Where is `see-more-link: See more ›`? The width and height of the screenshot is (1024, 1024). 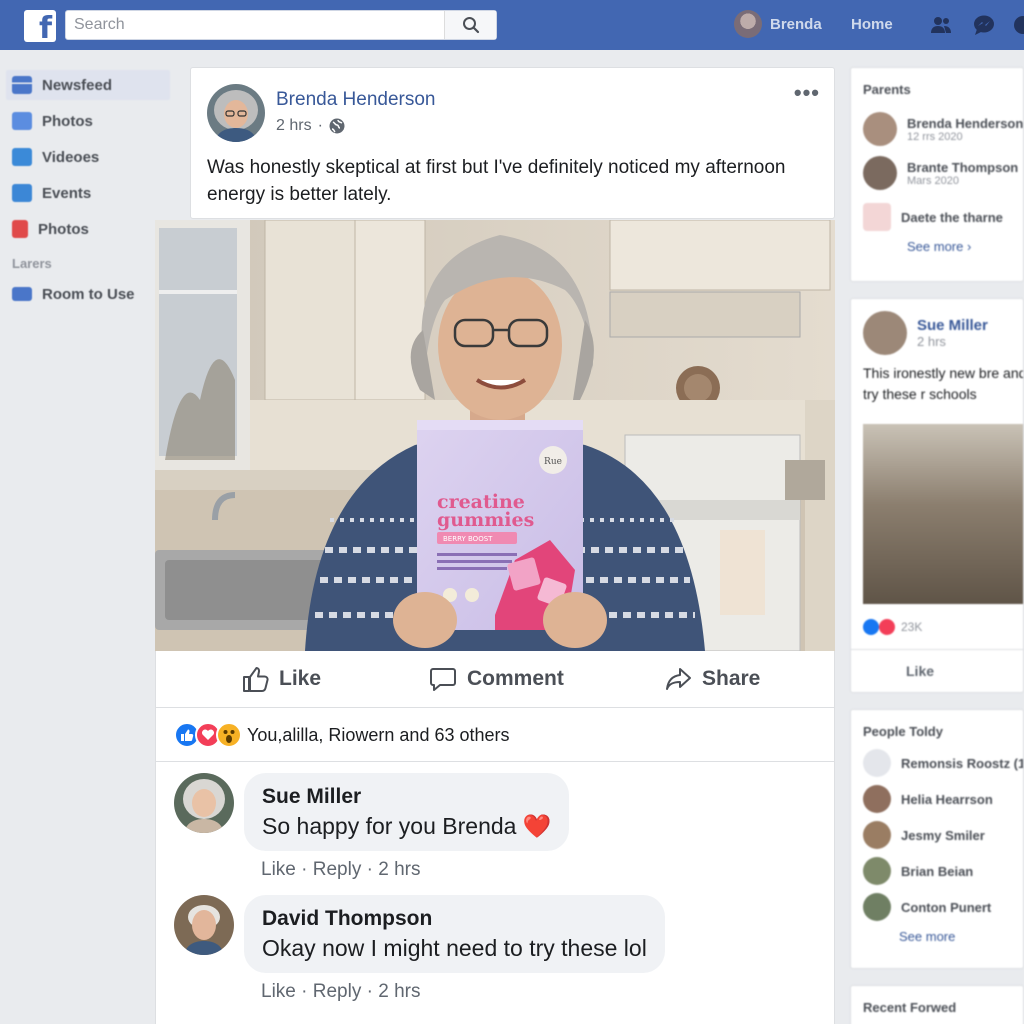 see-more-link: See more › is located at coordinates (937, 246).